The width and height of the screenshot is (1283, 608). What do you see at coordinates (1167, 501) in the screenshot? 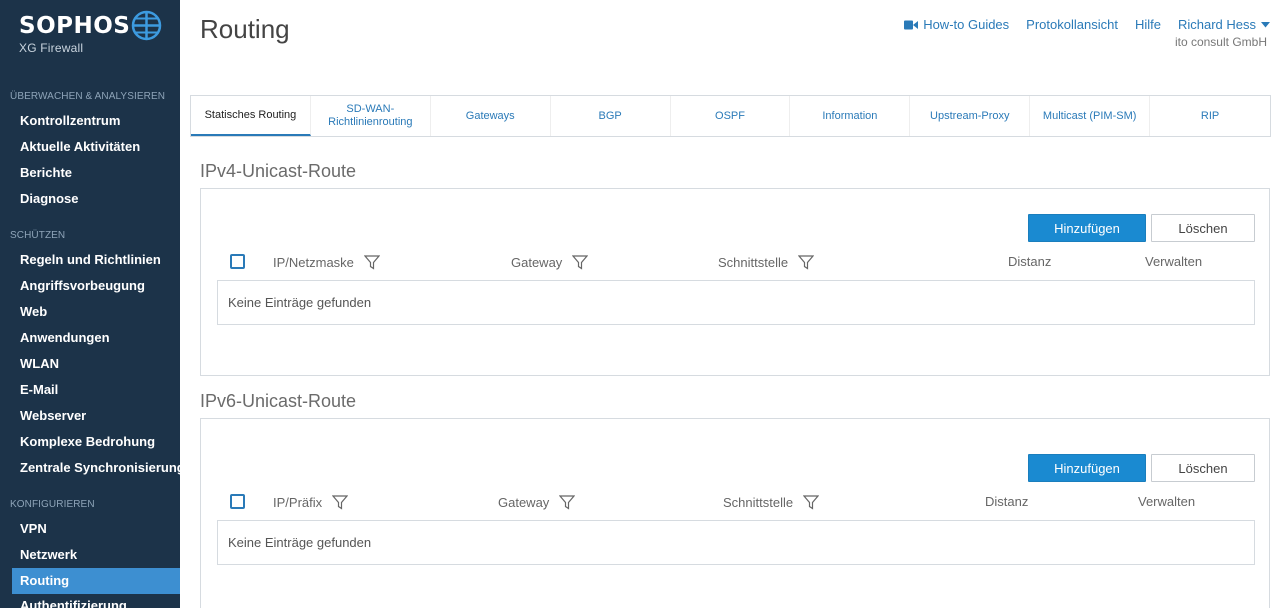
I see `ipv6-col-manage: Verwalten` at bounding box center [1167, 501].